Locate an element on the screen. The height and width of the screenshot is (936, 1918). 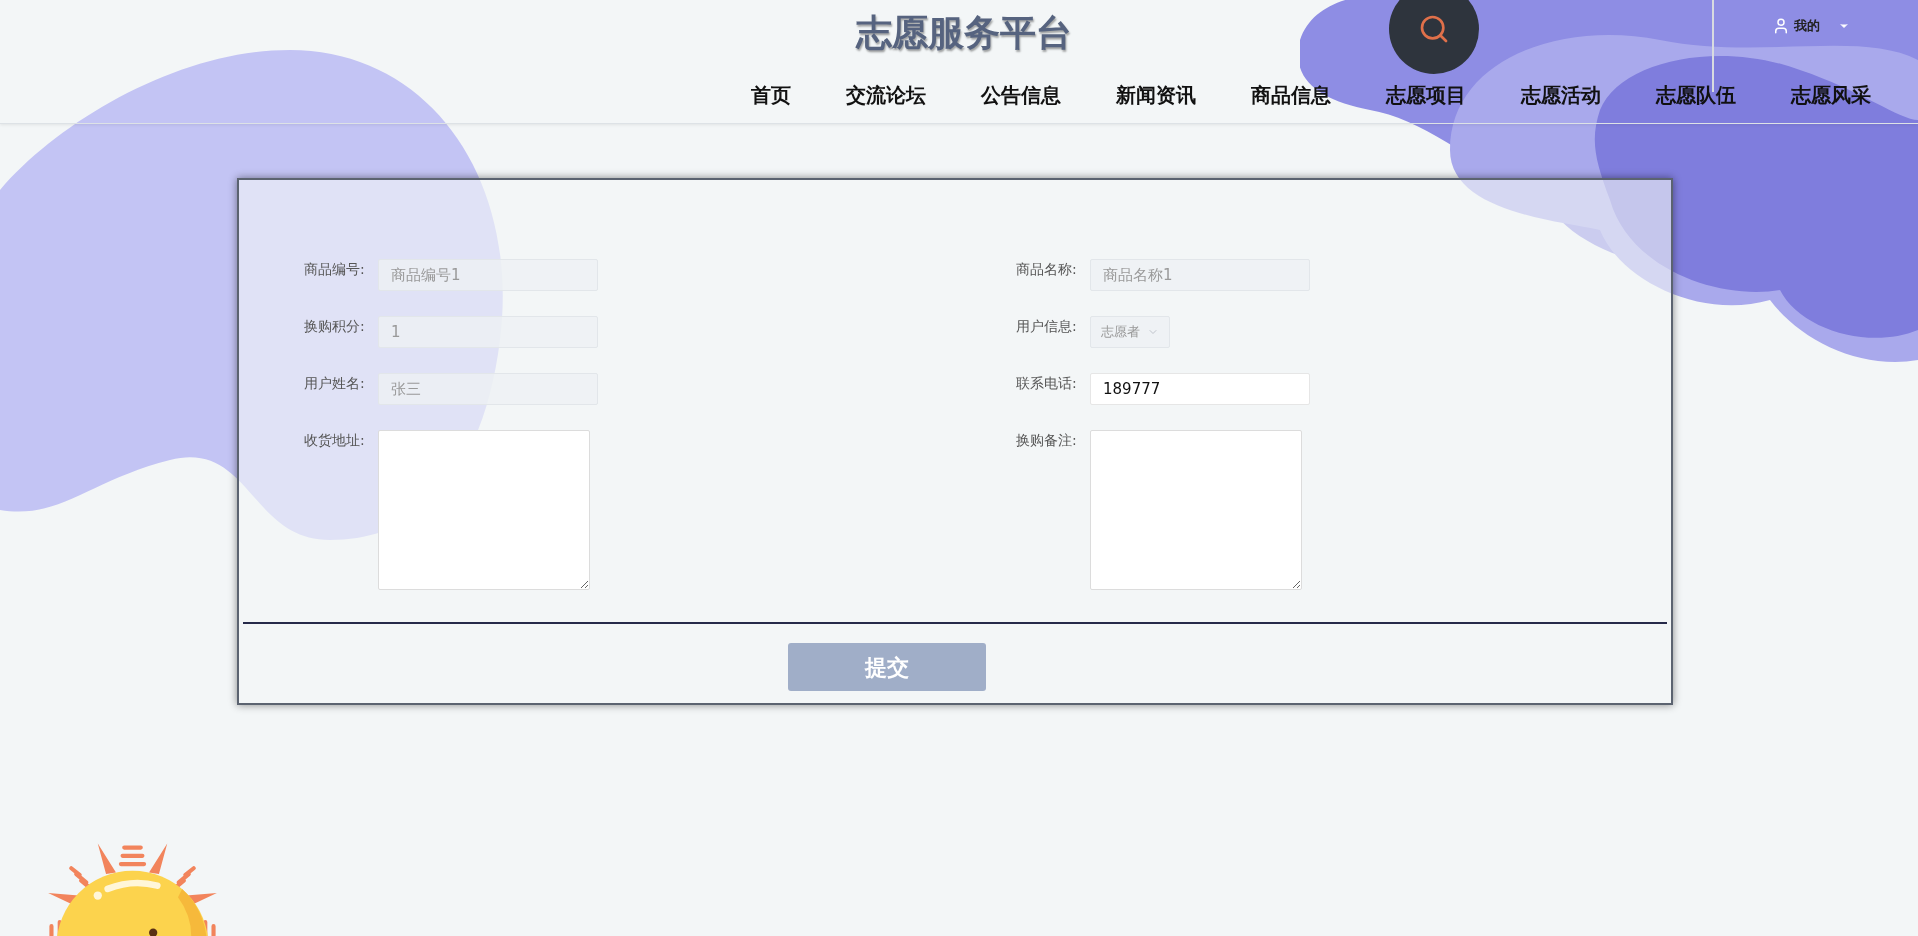
search-icon is located at coordinates (1434, 29).